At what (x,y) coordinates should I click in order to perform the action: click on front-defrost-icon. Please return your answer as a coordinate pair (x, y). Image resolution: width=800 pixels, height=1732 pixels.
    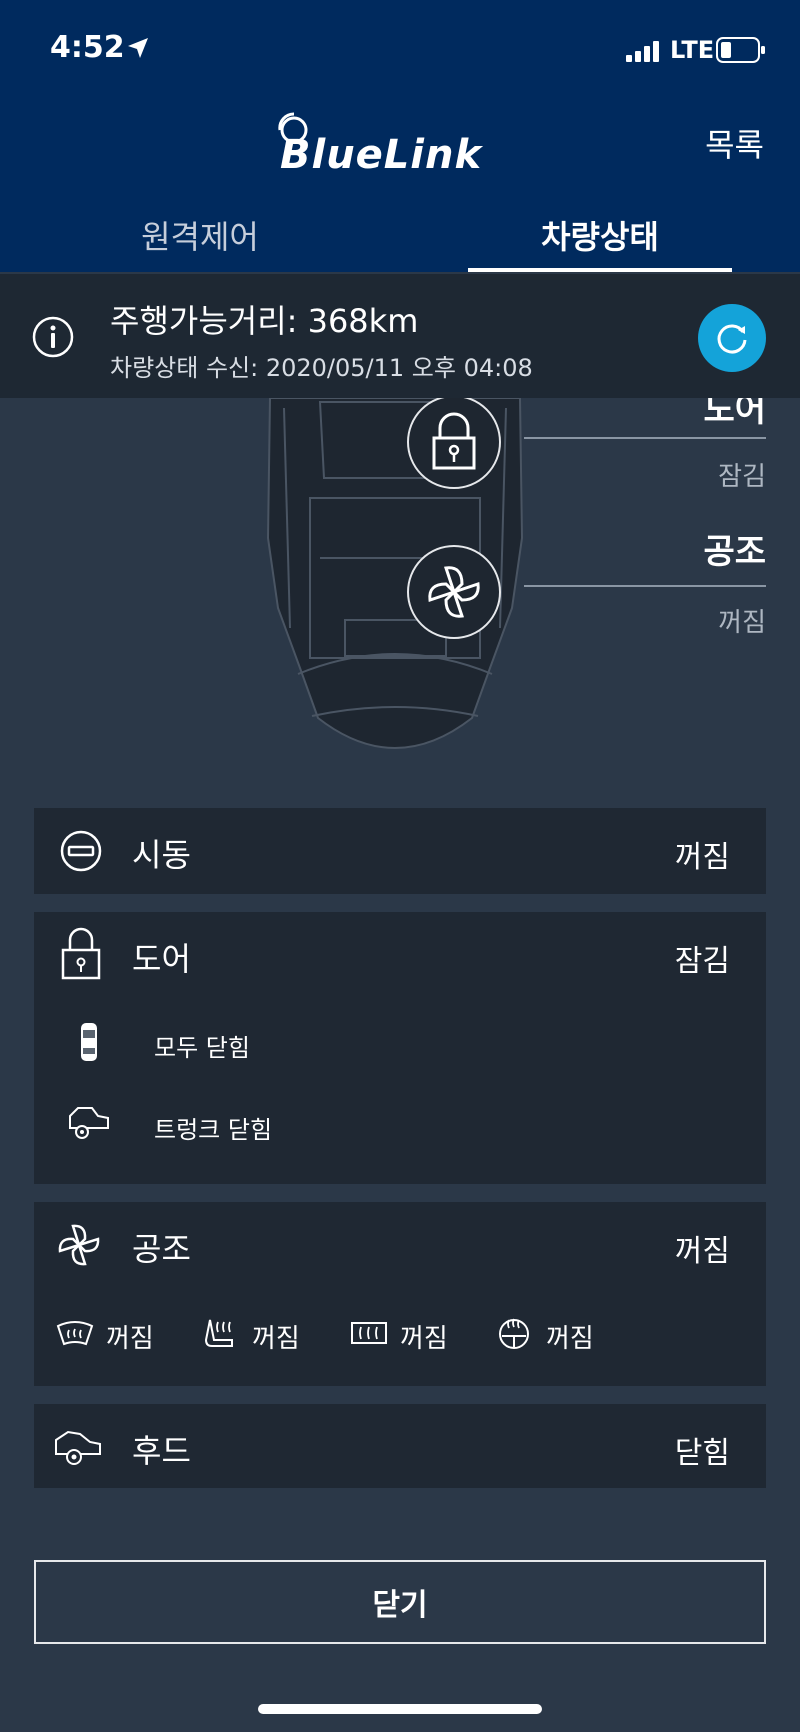
    Looking at the image, I should click on (75, 1333).